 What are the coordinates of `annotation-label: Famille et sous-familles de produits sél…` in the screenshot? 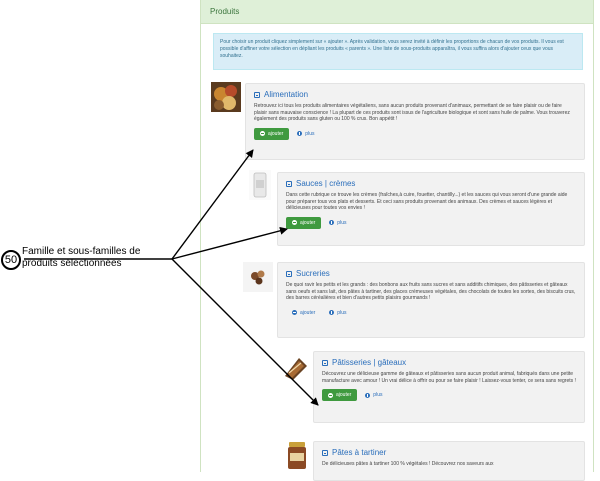 It's located at (81, 257).